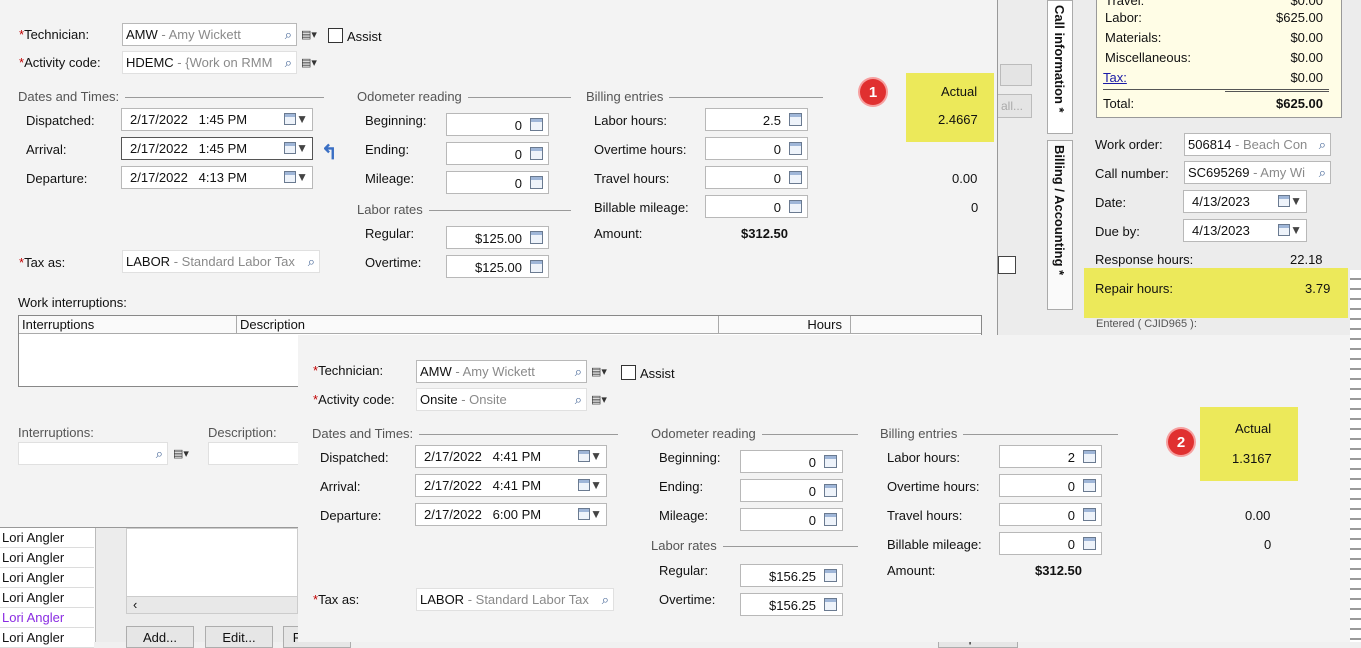  Describe the element at coordinates (1050, 456) in the screenshot. I see `labor-hours-field: 2` at that location.